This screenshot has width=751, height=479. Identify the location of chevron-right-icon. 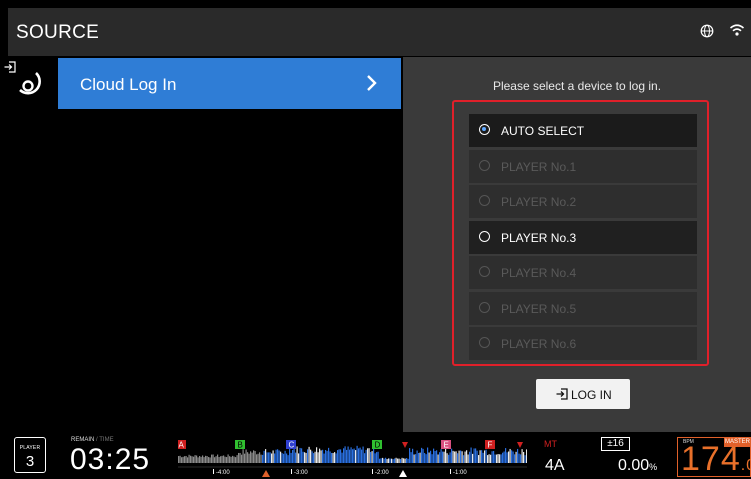
(372, 83).